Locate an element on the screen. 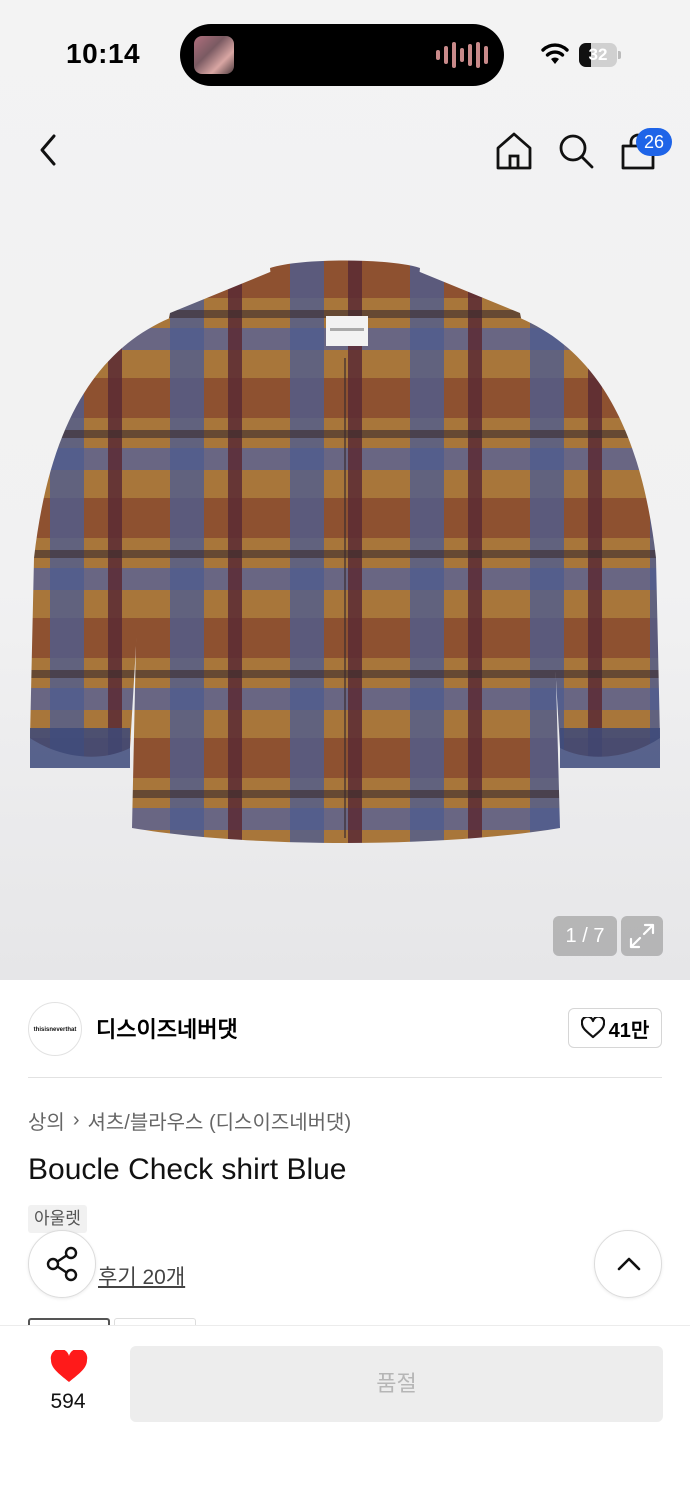  brand-like-button: 41만 is located at coordinates (615, 1028).